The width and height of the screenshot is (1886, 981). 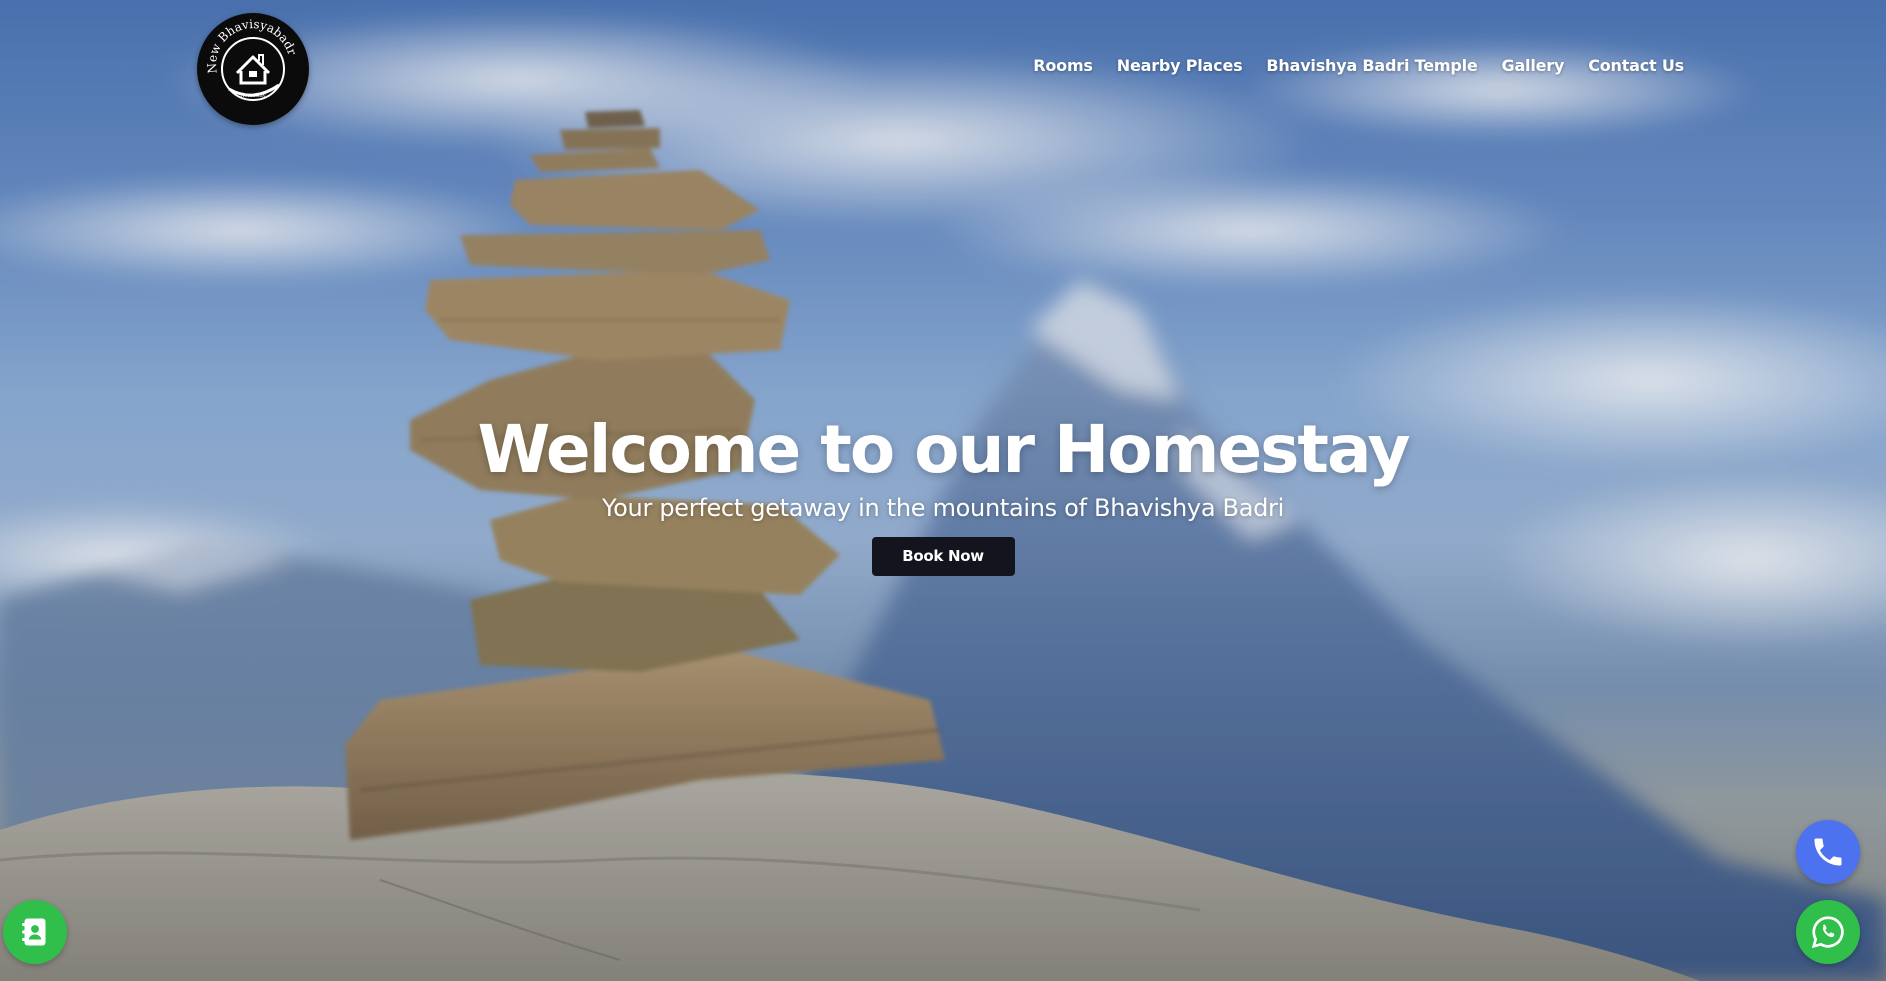 I want to click on house-in-circle-icon: New Bhavisyabadri Homestay, so click(x=251, y=67).